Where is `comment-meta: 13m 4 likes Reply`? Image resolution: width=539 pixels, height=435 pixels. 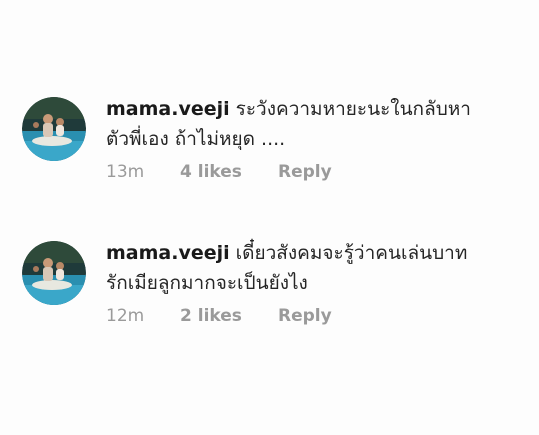
comment-meta: 13m 4 likes Reply is located at coordinates (317, 172).